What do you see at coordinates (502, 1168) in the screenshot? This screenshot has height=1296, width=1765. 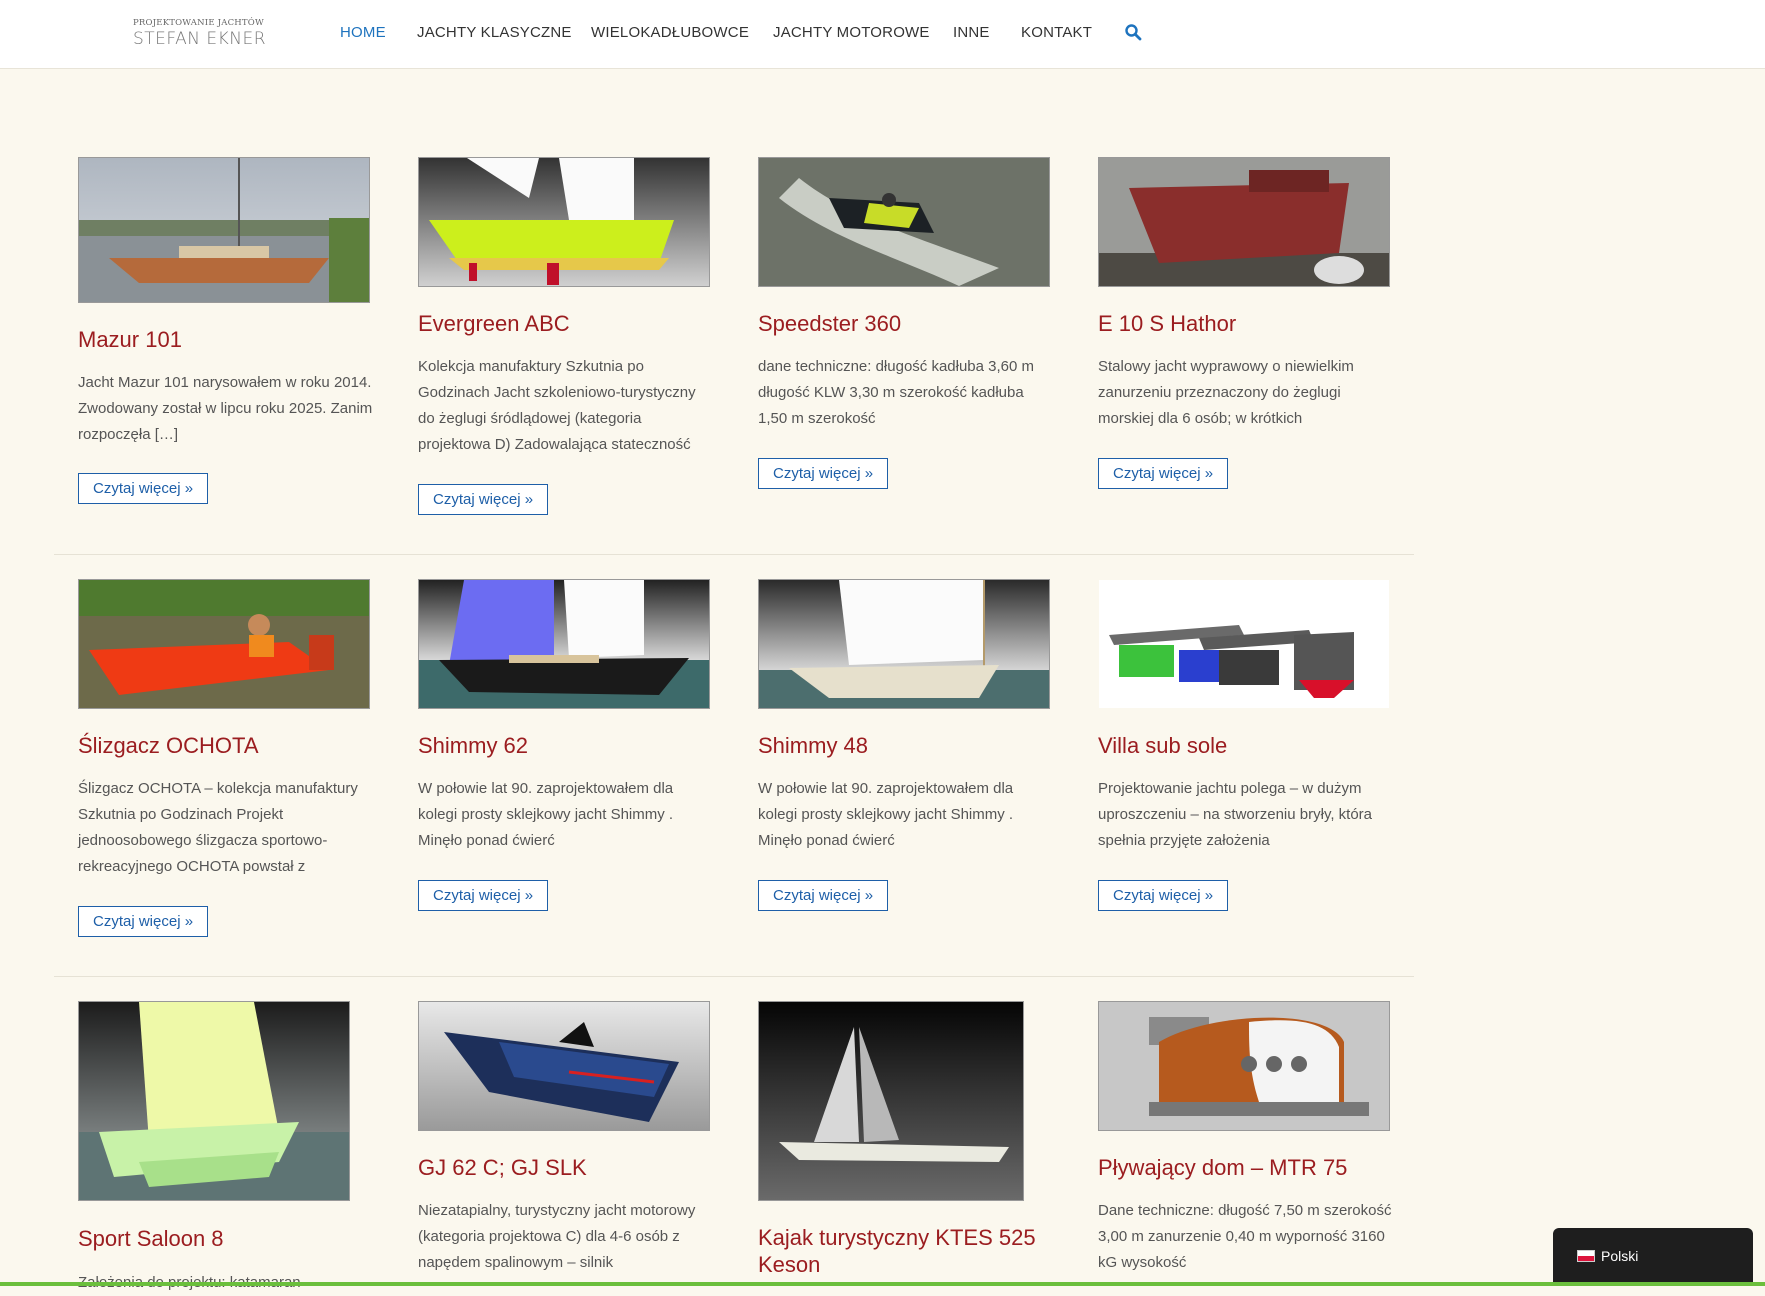 I see `post-title: GJ 62 C; GJ SLK` at bounding box center [502, 1168].